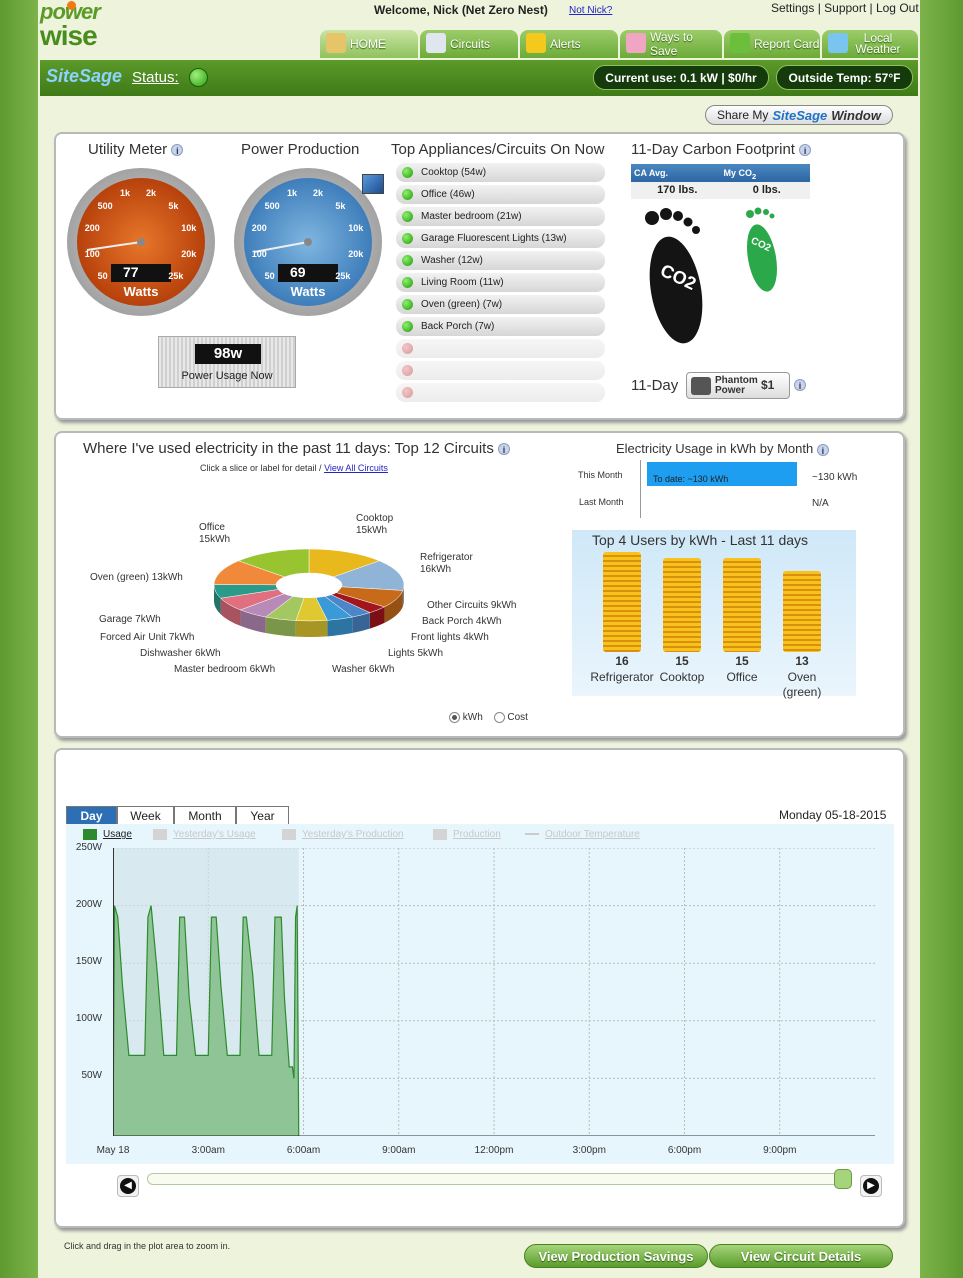  I want to click on pie-label: Garage 7kWh, so click(130, 620).